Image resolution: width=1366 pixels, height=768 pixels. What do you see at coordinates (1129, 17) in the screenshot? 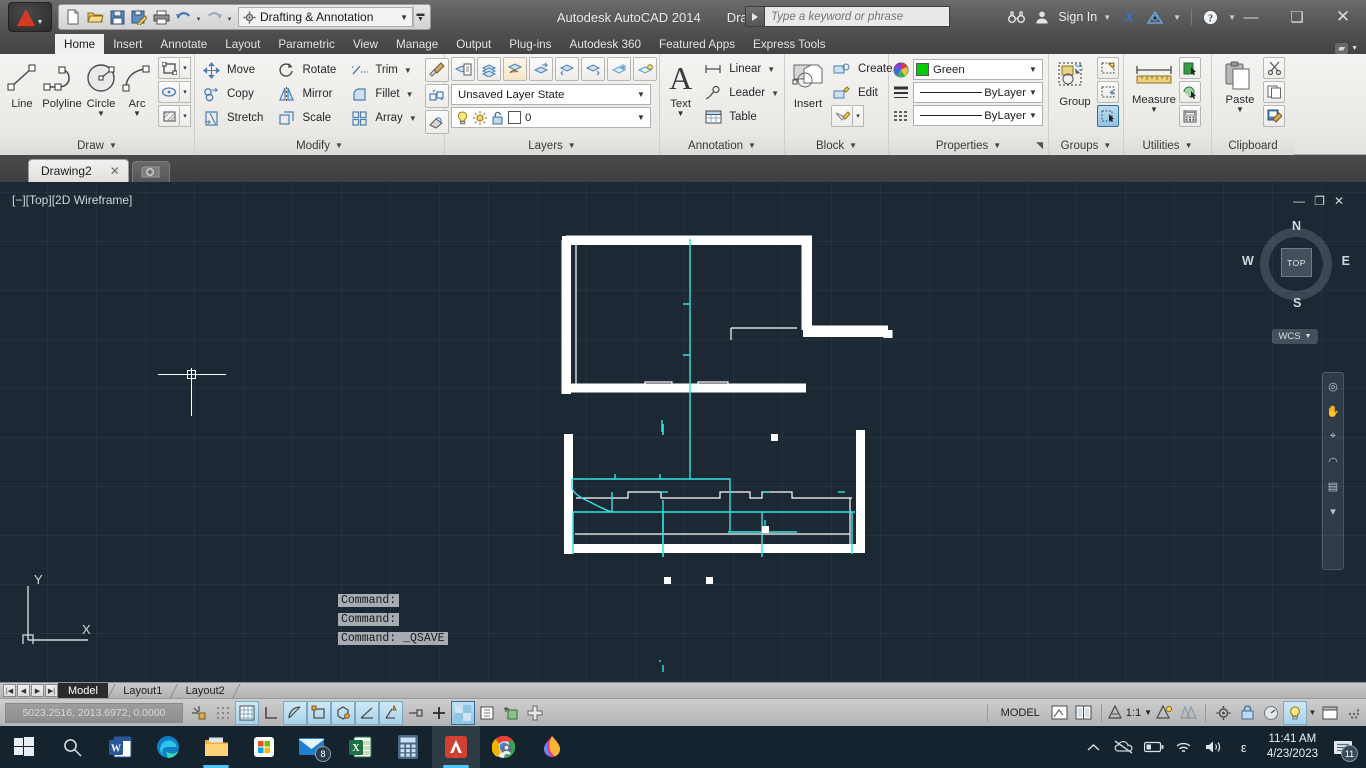
I see `exchange-apps-icon: X` at bounding box center [1129, 17].